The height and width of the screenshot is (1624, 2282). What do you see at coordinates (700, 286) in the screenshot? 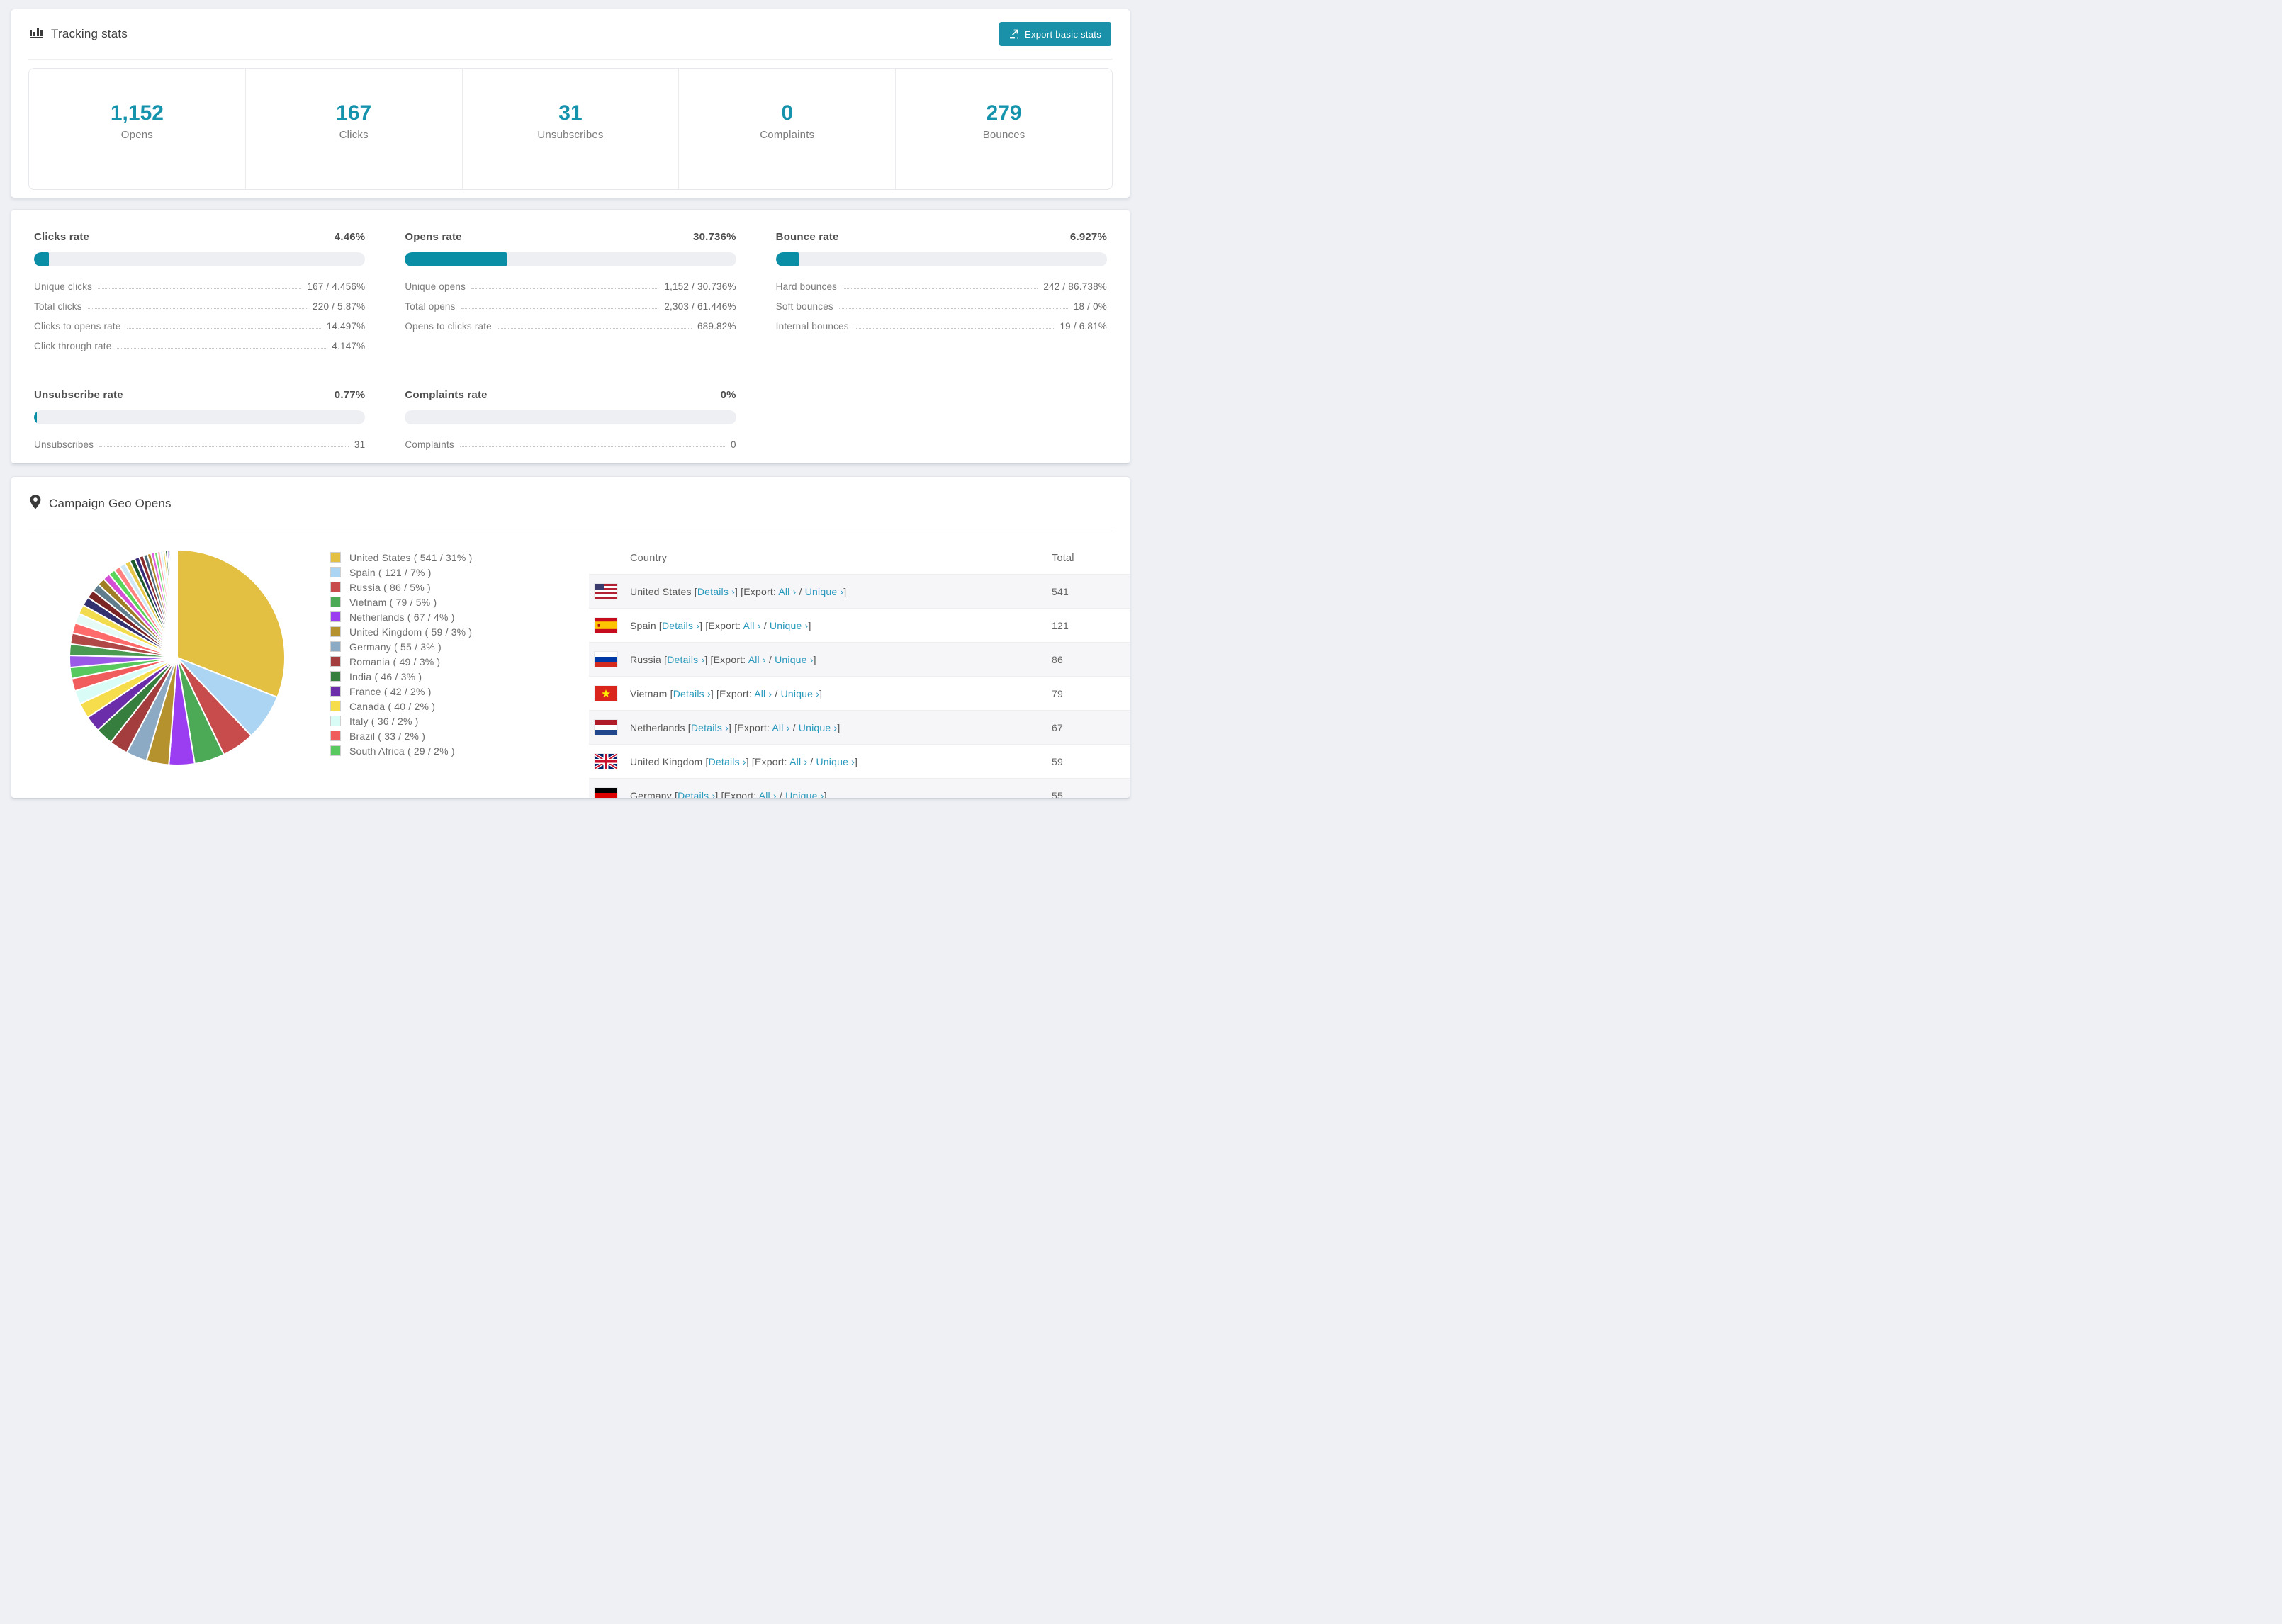
I see `rate-detail-value: 1,152 / 30.736%` at bounding box center [700, 286].